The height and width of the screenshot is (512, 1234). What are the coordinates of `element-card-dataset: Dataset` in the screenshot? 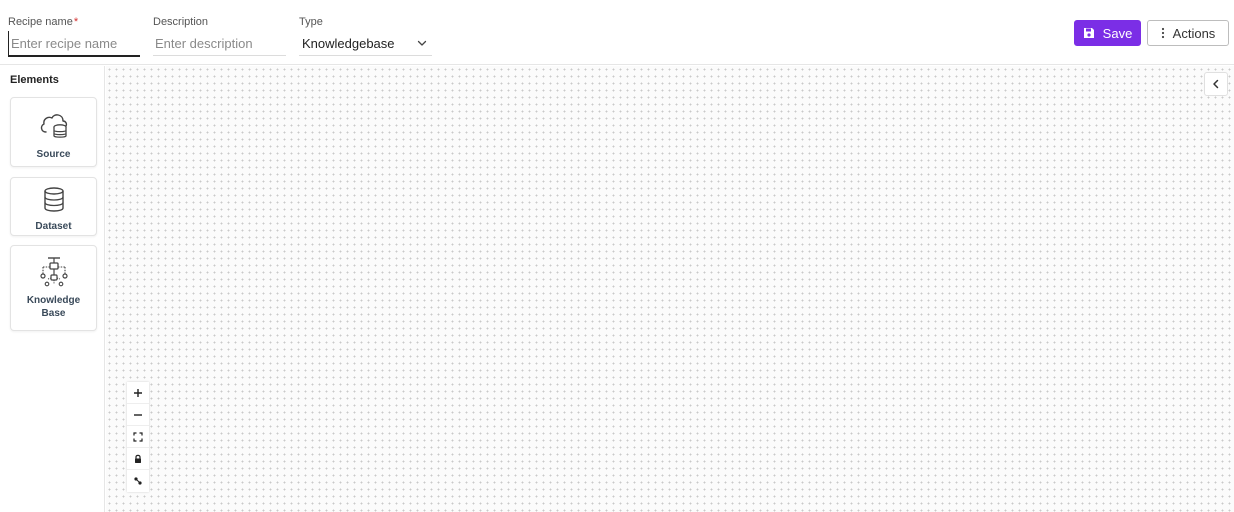 It's located at (53, 206).